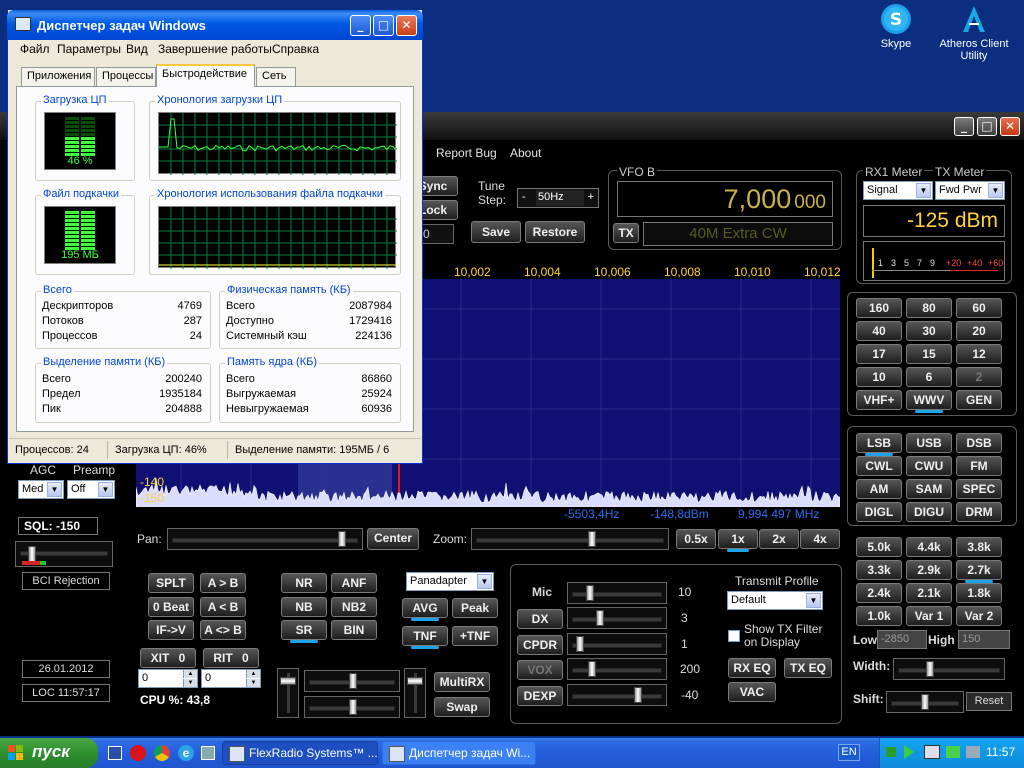 The width and height of the screenshot is (1024, 768). Describe the element at coordinates (617, 593) in the screenshot. I see `mic-slider` at that location.